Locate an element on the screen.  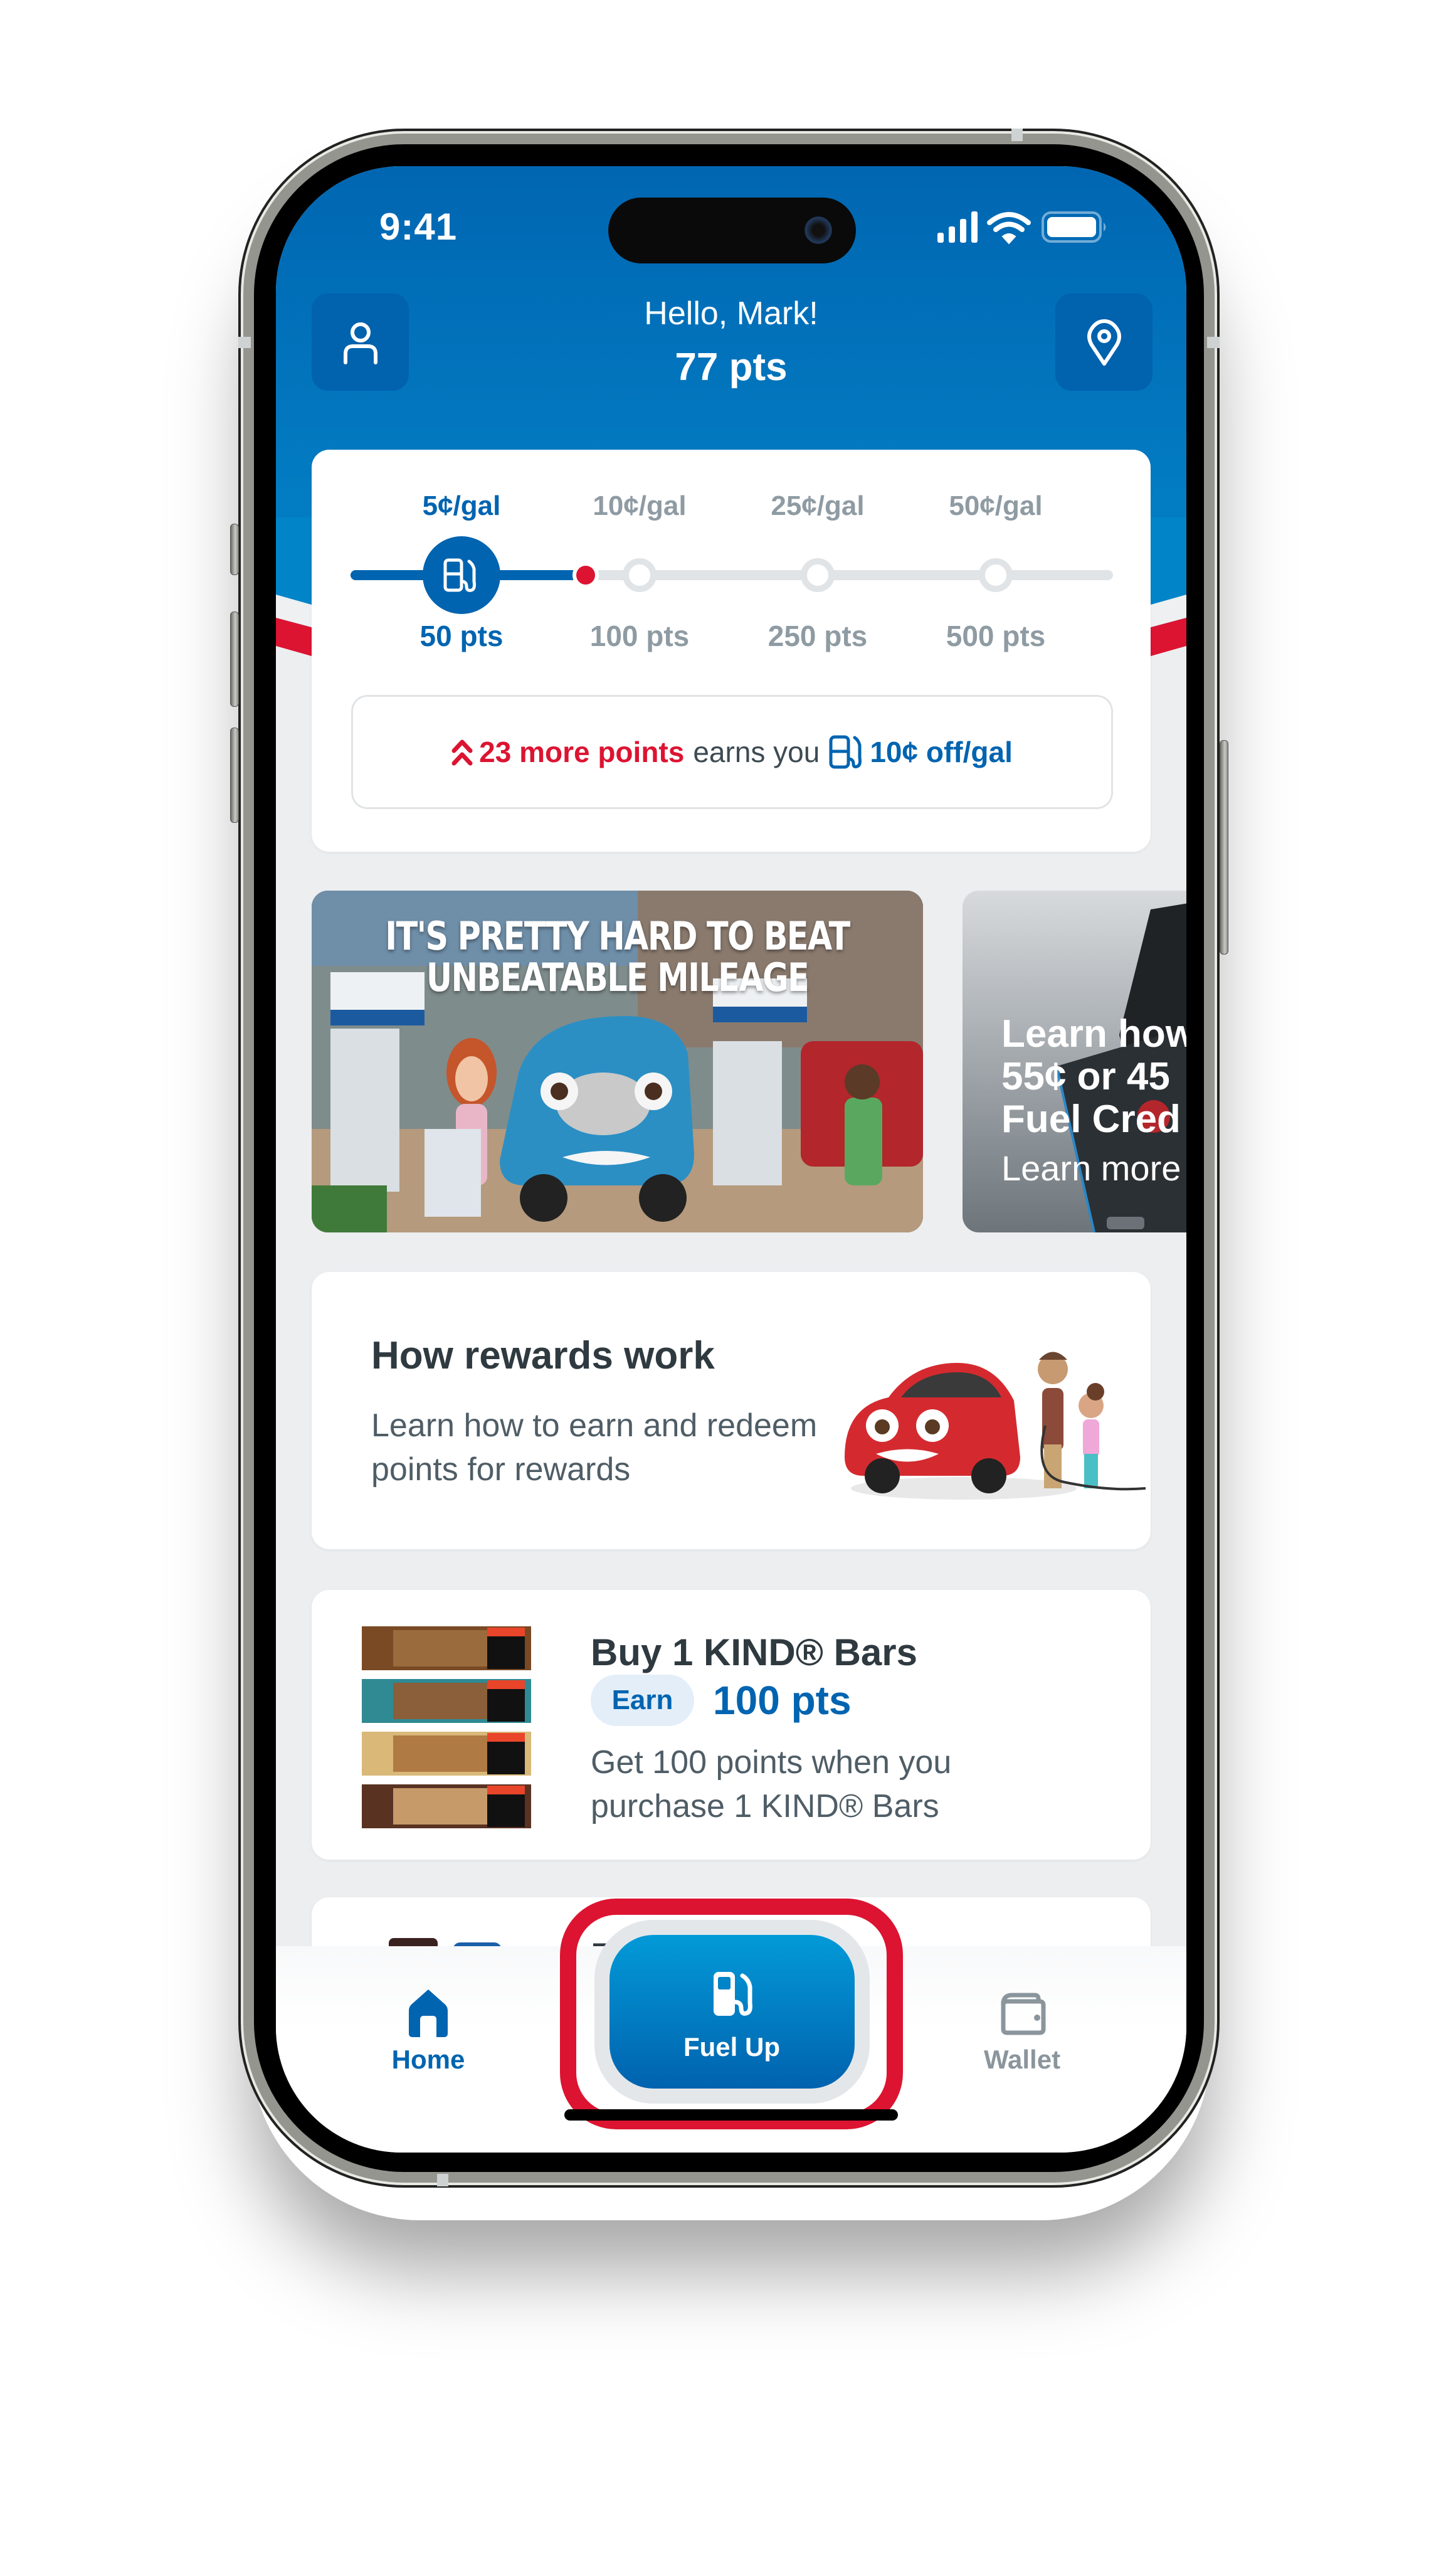
offer-points: 100 pts is located at coordinates (783, 1700).